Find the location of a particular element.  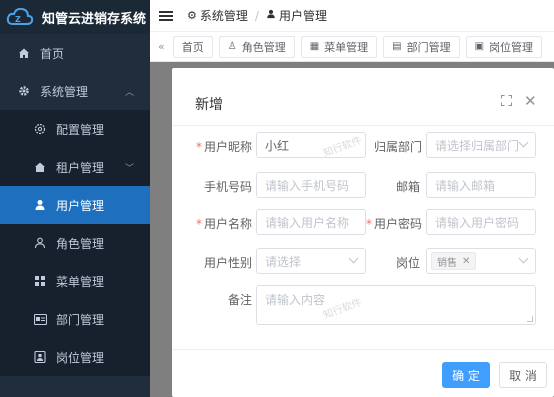

tag-label: 部门管理 is located at coordinates (428, 47).